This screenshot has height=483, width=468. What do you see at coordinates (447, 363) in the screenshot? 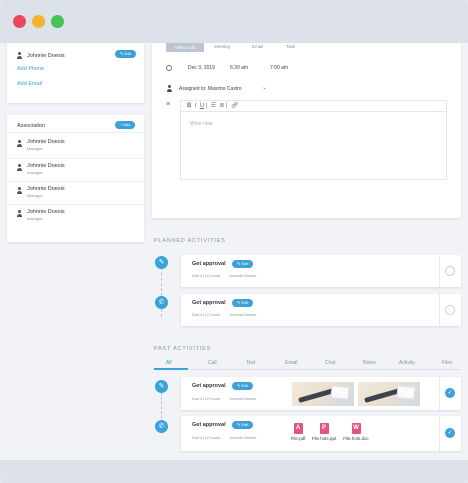
I see `filter-tab-files: Files` at bounding box center [447, 363].